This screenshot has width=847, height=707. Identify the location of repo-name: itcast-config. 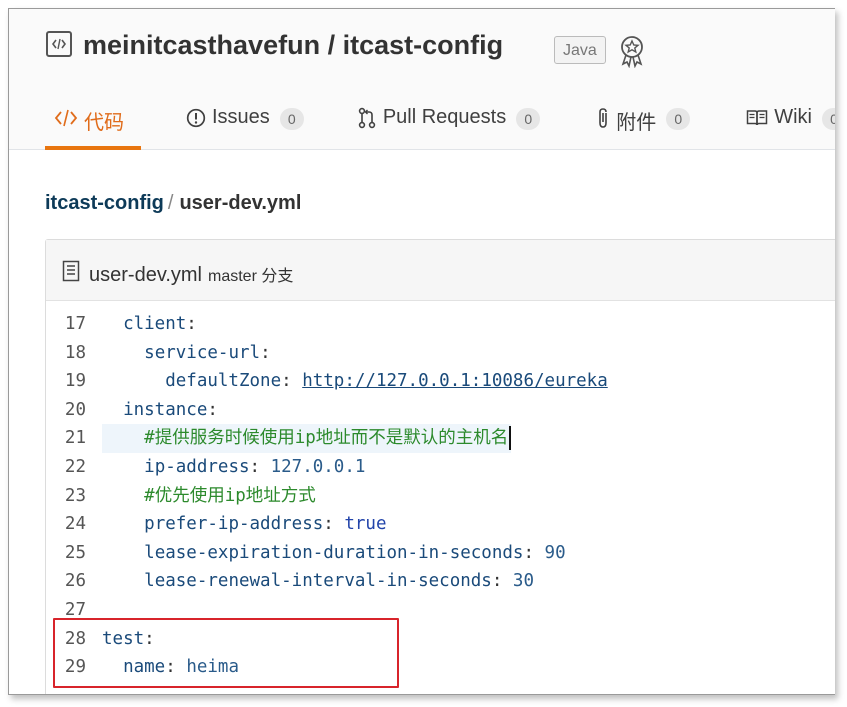
(423, 45).